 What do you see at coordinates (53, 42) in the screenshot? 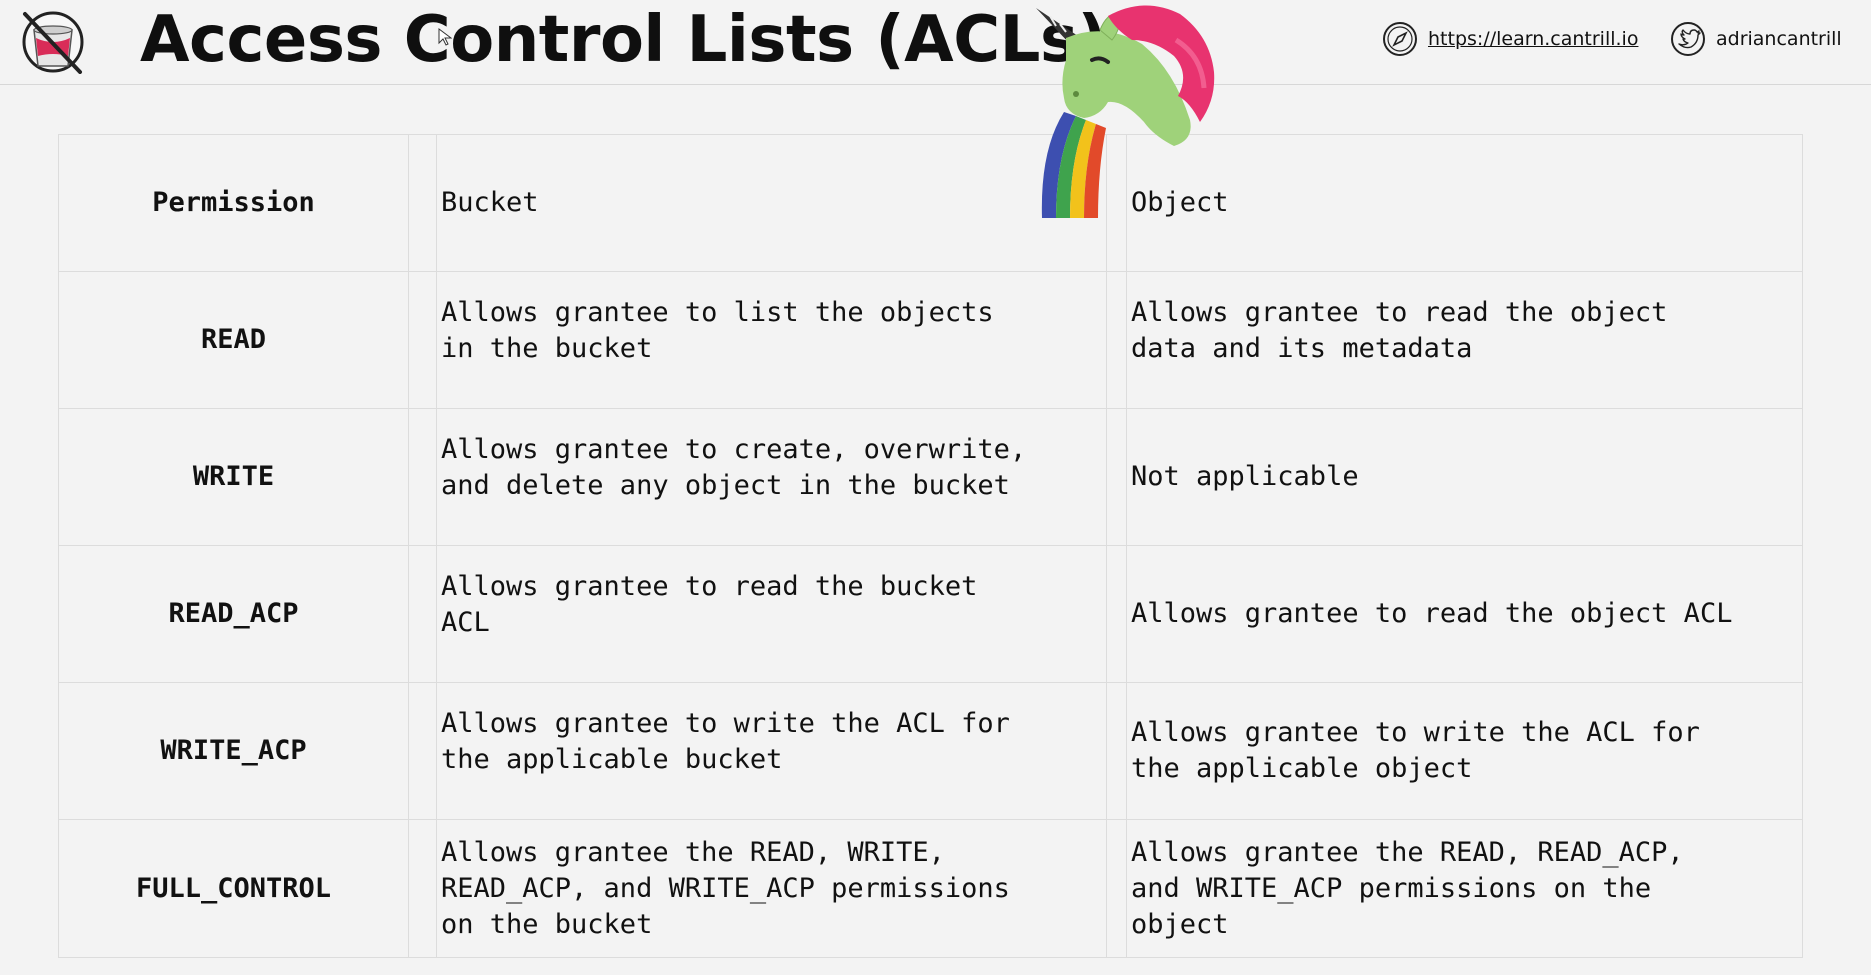
I see `paint-bucket-logo-icon` at bounding box center [53, 42].